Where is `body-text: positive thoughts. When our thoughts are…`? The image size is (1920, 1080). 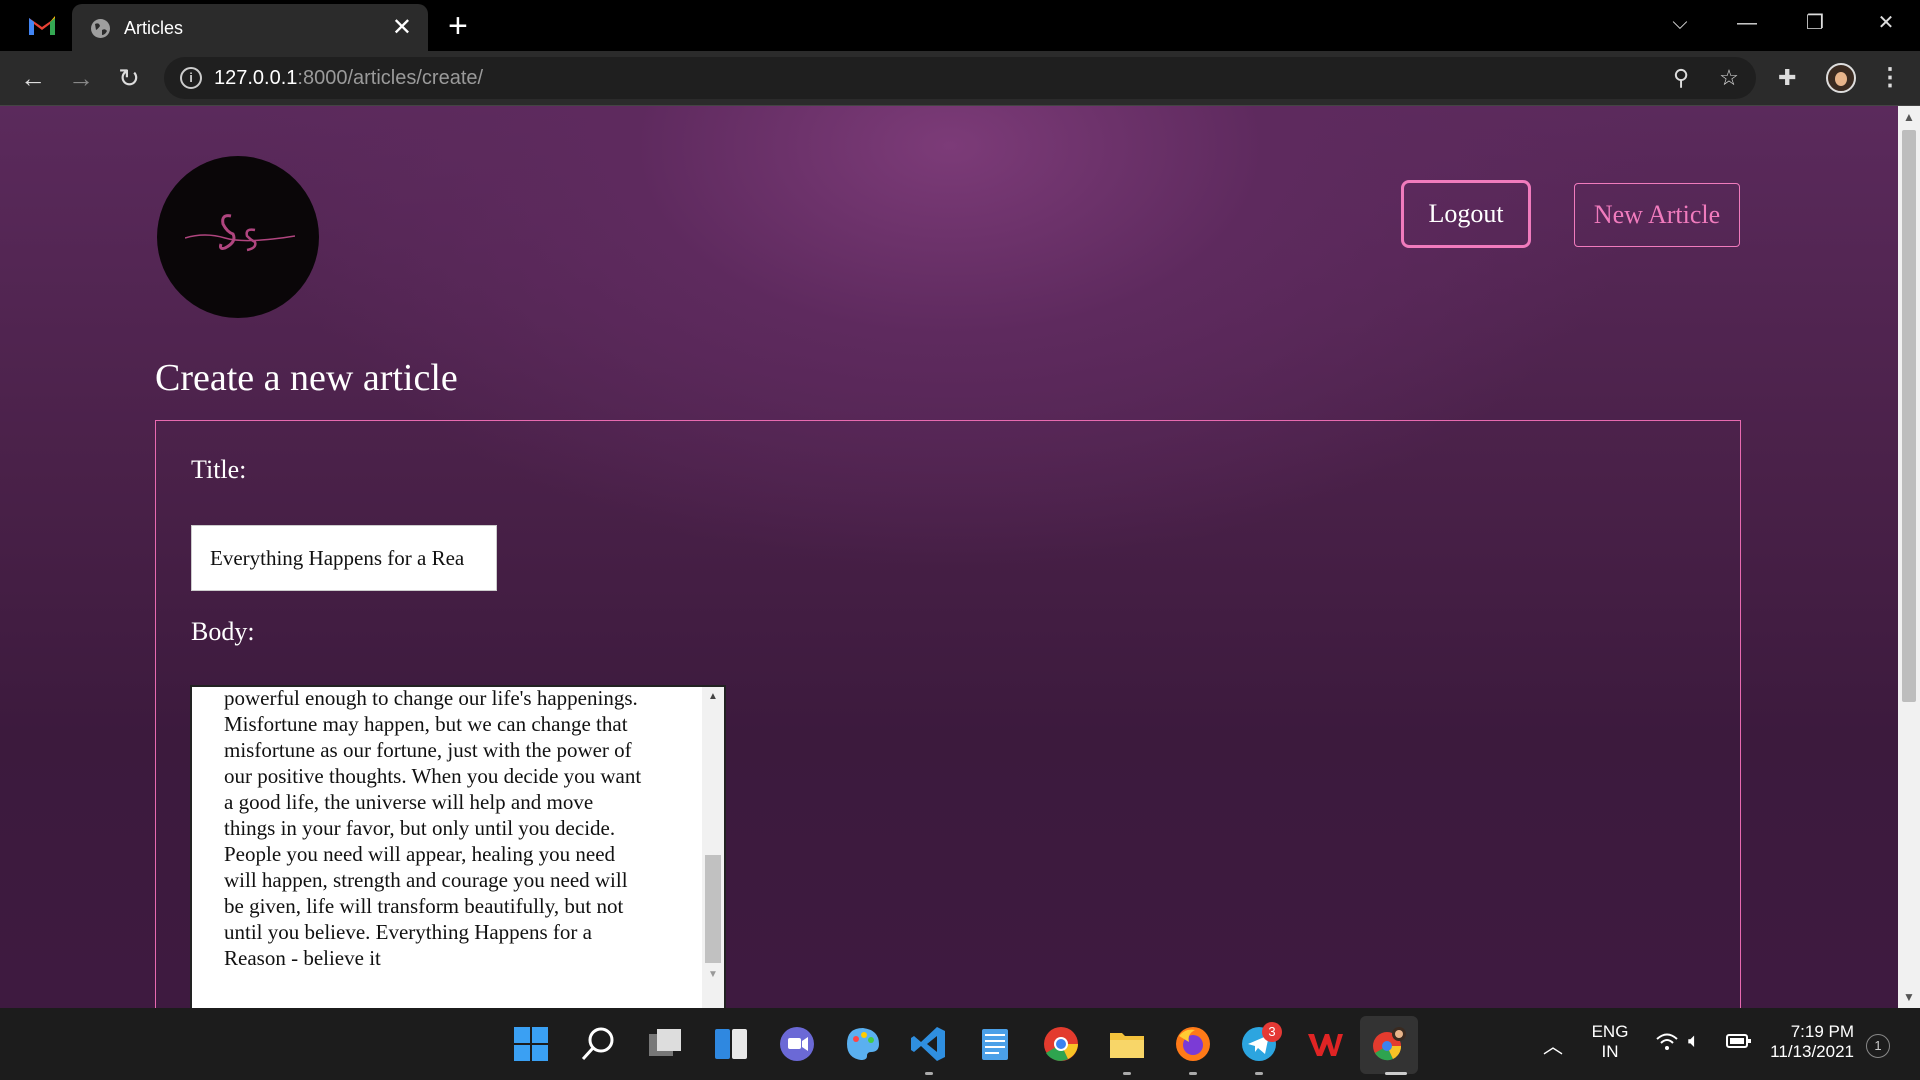
body-text: positive thoughts. When our thoughts are… is located at coordinates (433, 828).